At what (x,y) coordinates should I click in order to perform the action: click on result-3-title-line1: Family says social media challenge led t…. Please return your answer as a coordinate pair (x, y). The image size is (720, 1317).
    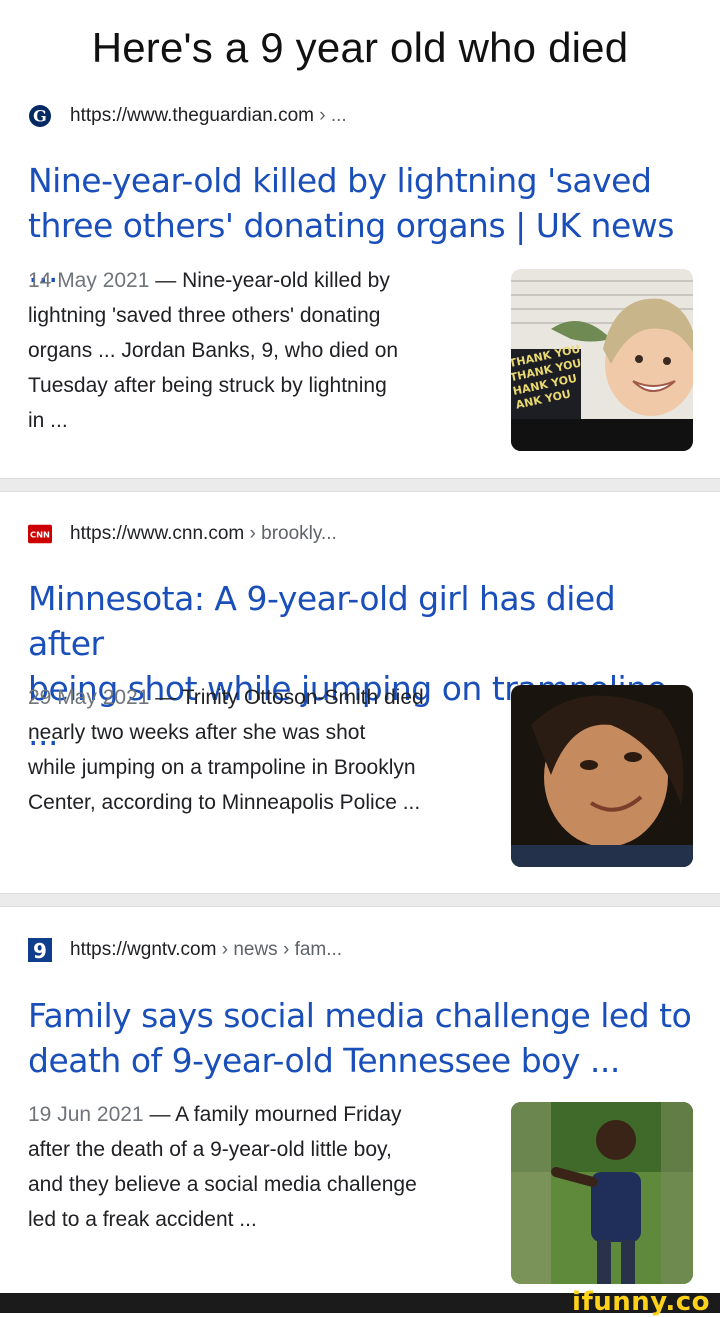
    Looking at the image, I should click on (360, 1015).